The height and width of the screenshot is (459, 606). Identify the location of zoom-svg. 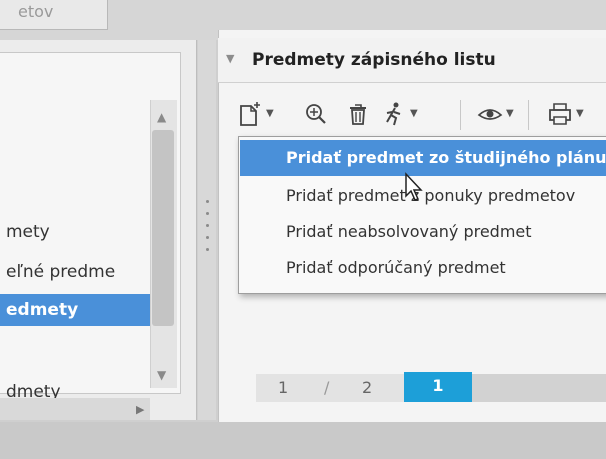
(316, 114).